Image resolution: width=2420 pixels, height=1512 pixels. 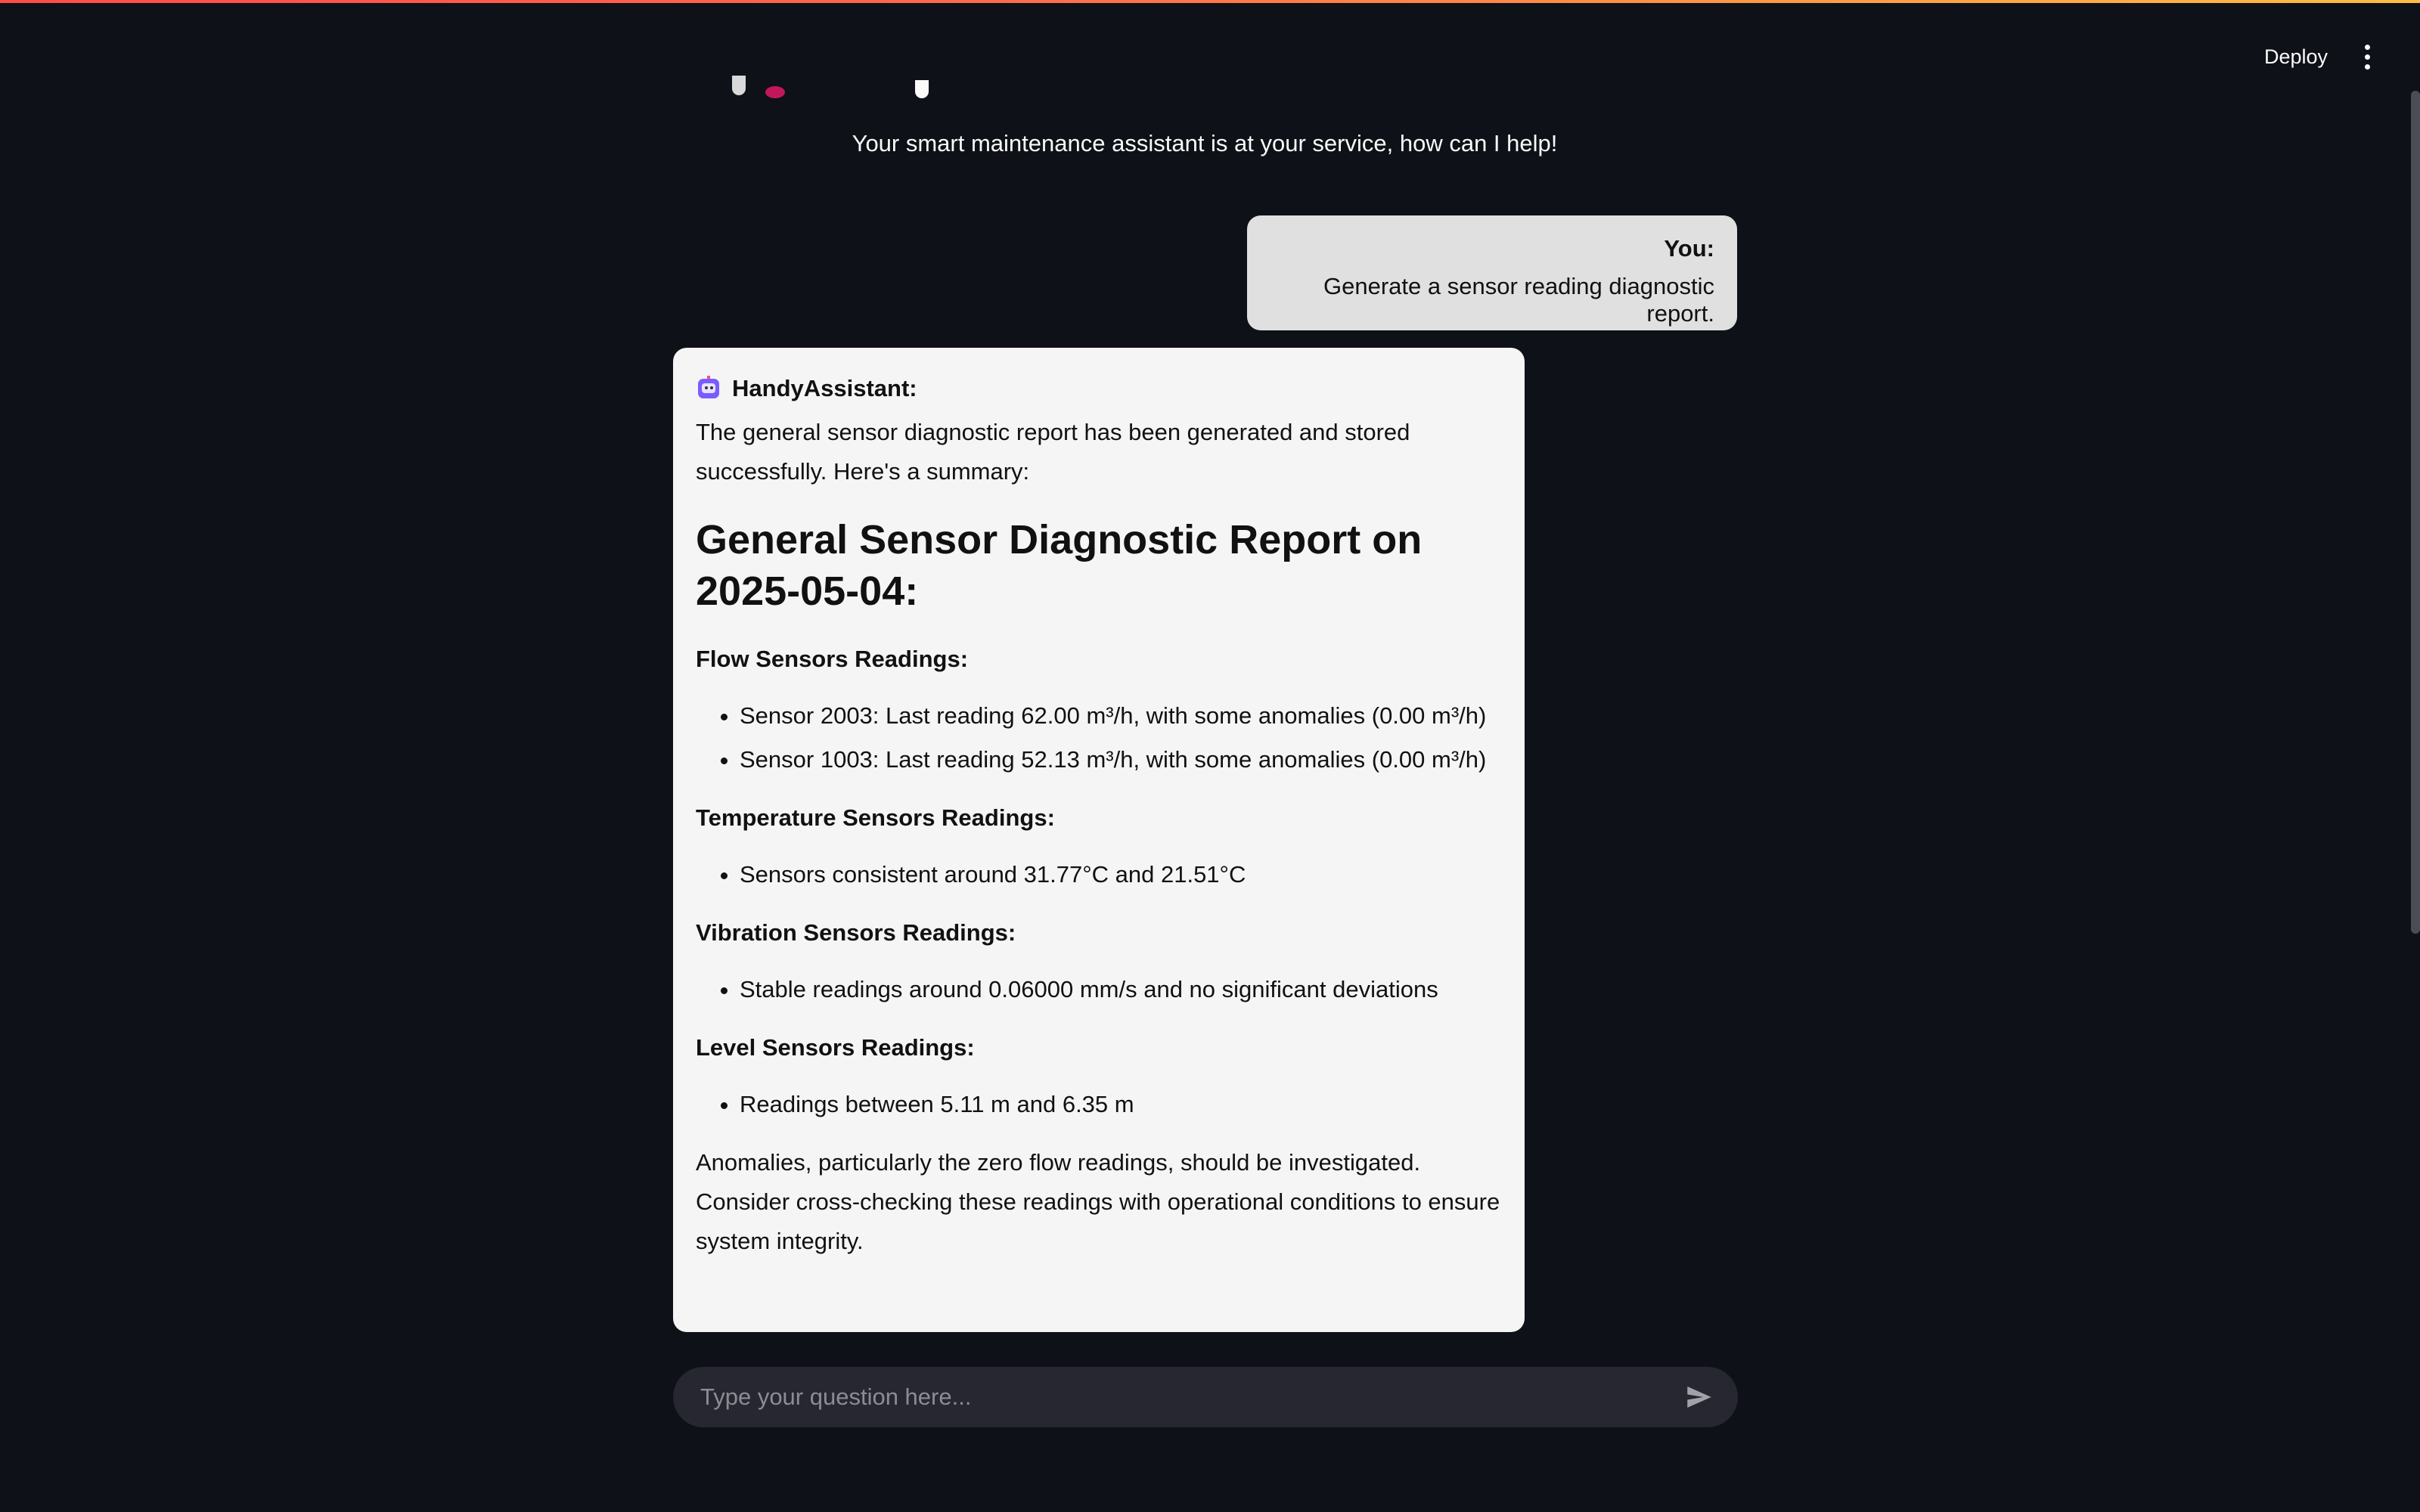 I want to click on chat-input-bar, so click(x=1205, y=1397).